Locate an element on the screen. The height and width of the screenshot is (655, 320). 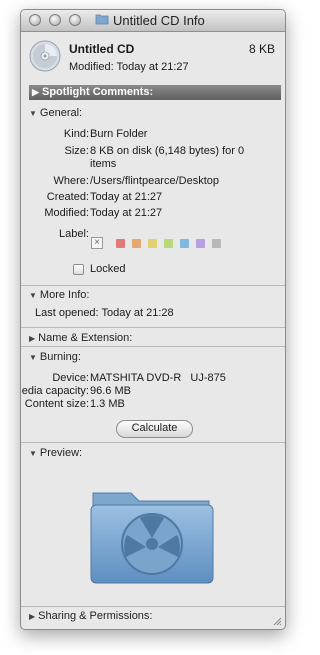
title-bar: Untitled CD Info is located at coordinates (153, 21).